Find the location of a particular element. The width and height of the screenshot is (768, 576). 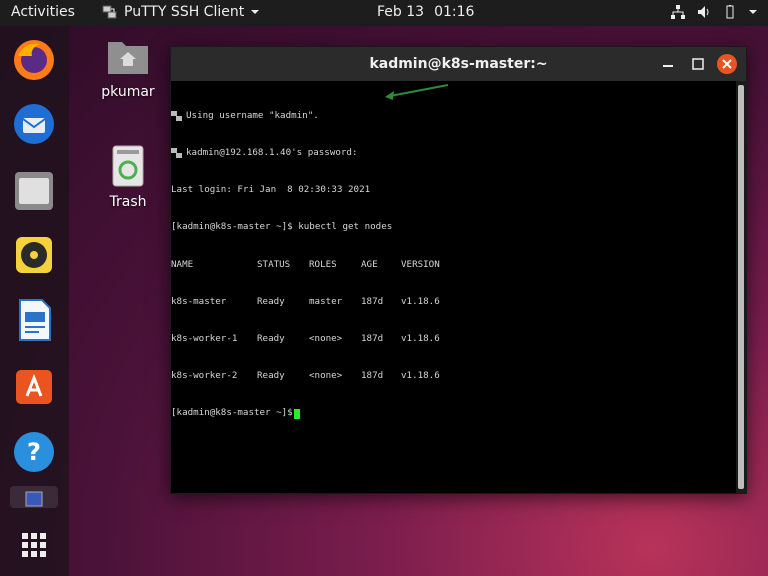

terminal-cursor is located at coordinates (297, 414).